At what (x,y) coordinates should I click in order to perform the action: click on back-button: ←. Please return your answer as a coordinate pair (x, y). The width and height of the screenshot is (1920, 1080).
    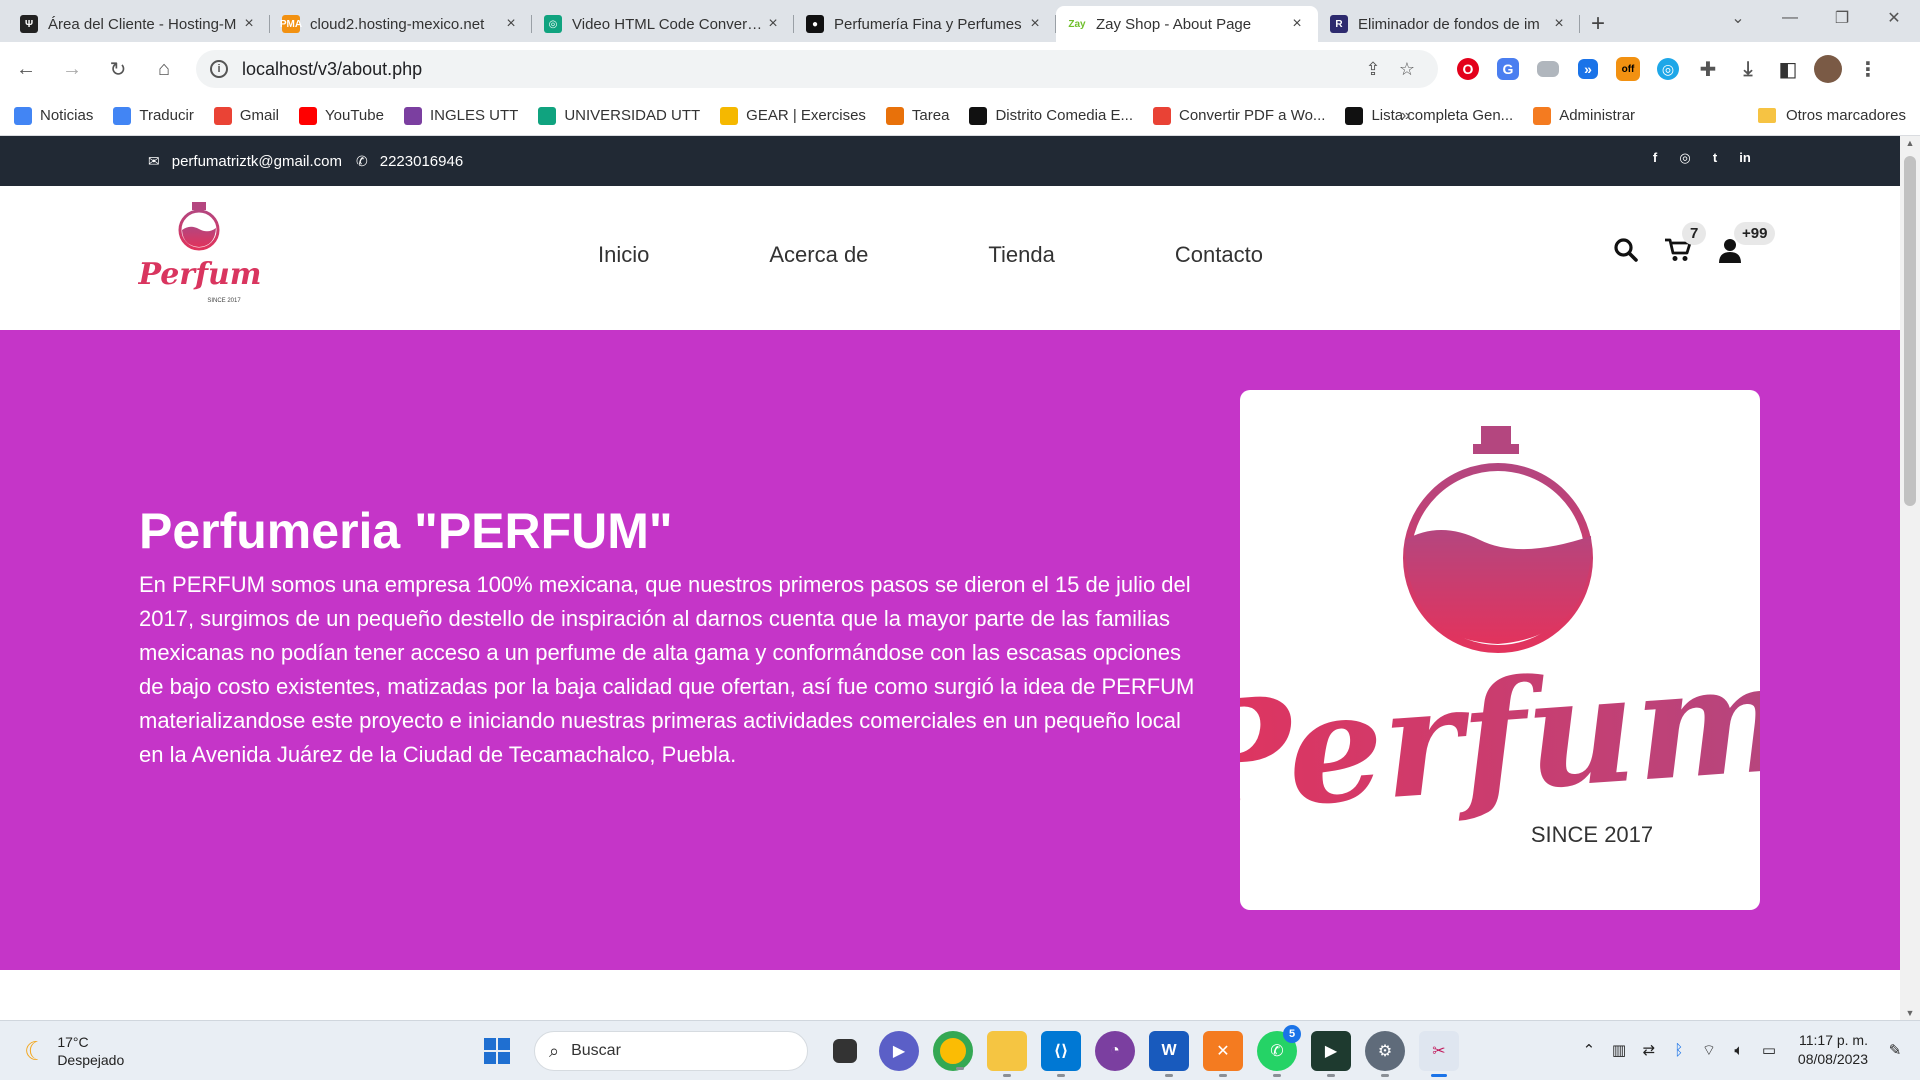
    Looking at the image, I should click on (26, 69).